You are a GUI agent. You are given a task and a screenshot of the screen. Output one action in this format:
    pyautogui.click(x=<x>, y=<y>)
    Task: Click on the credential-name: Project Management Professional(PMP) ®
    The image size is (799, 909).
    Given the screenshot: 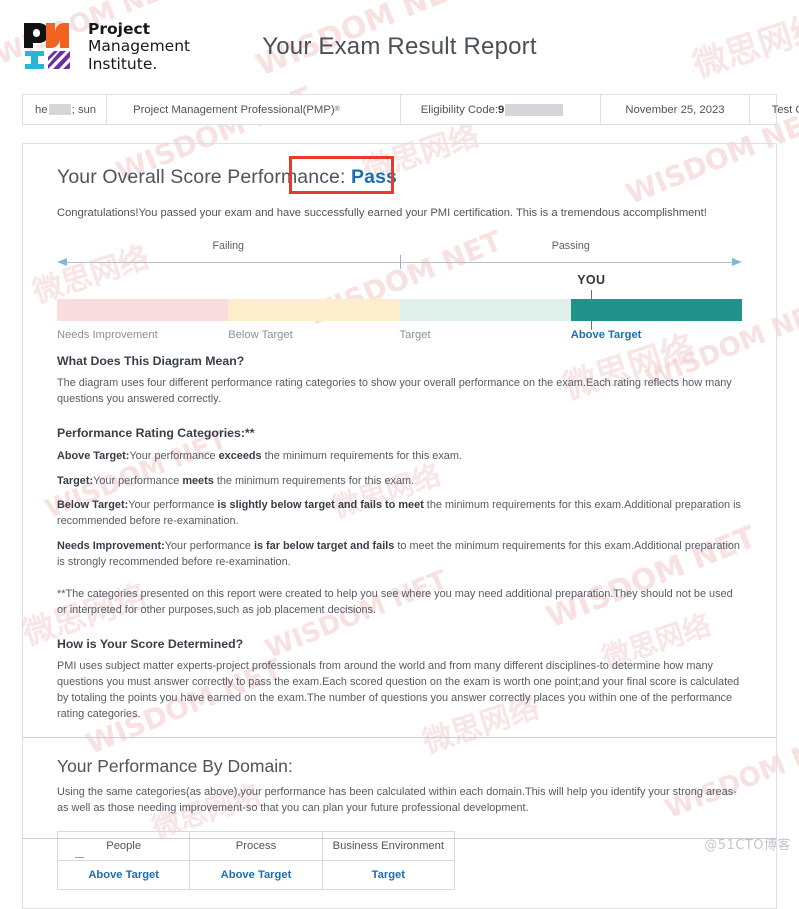 What is the action you would take?
    pyautogui.click(x=253, y=109)
    